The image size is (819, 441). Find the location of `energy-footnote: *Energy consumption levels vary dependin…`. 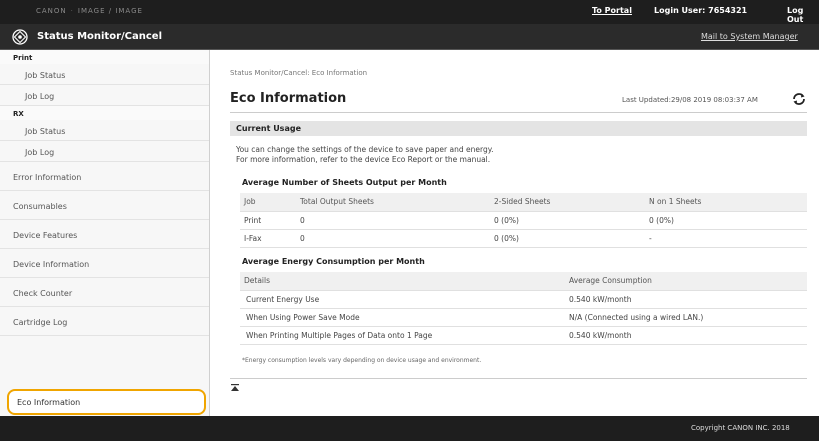

energy-footnote: *Energy consumption levels vary dependin… is located at coordinates (362, 360).